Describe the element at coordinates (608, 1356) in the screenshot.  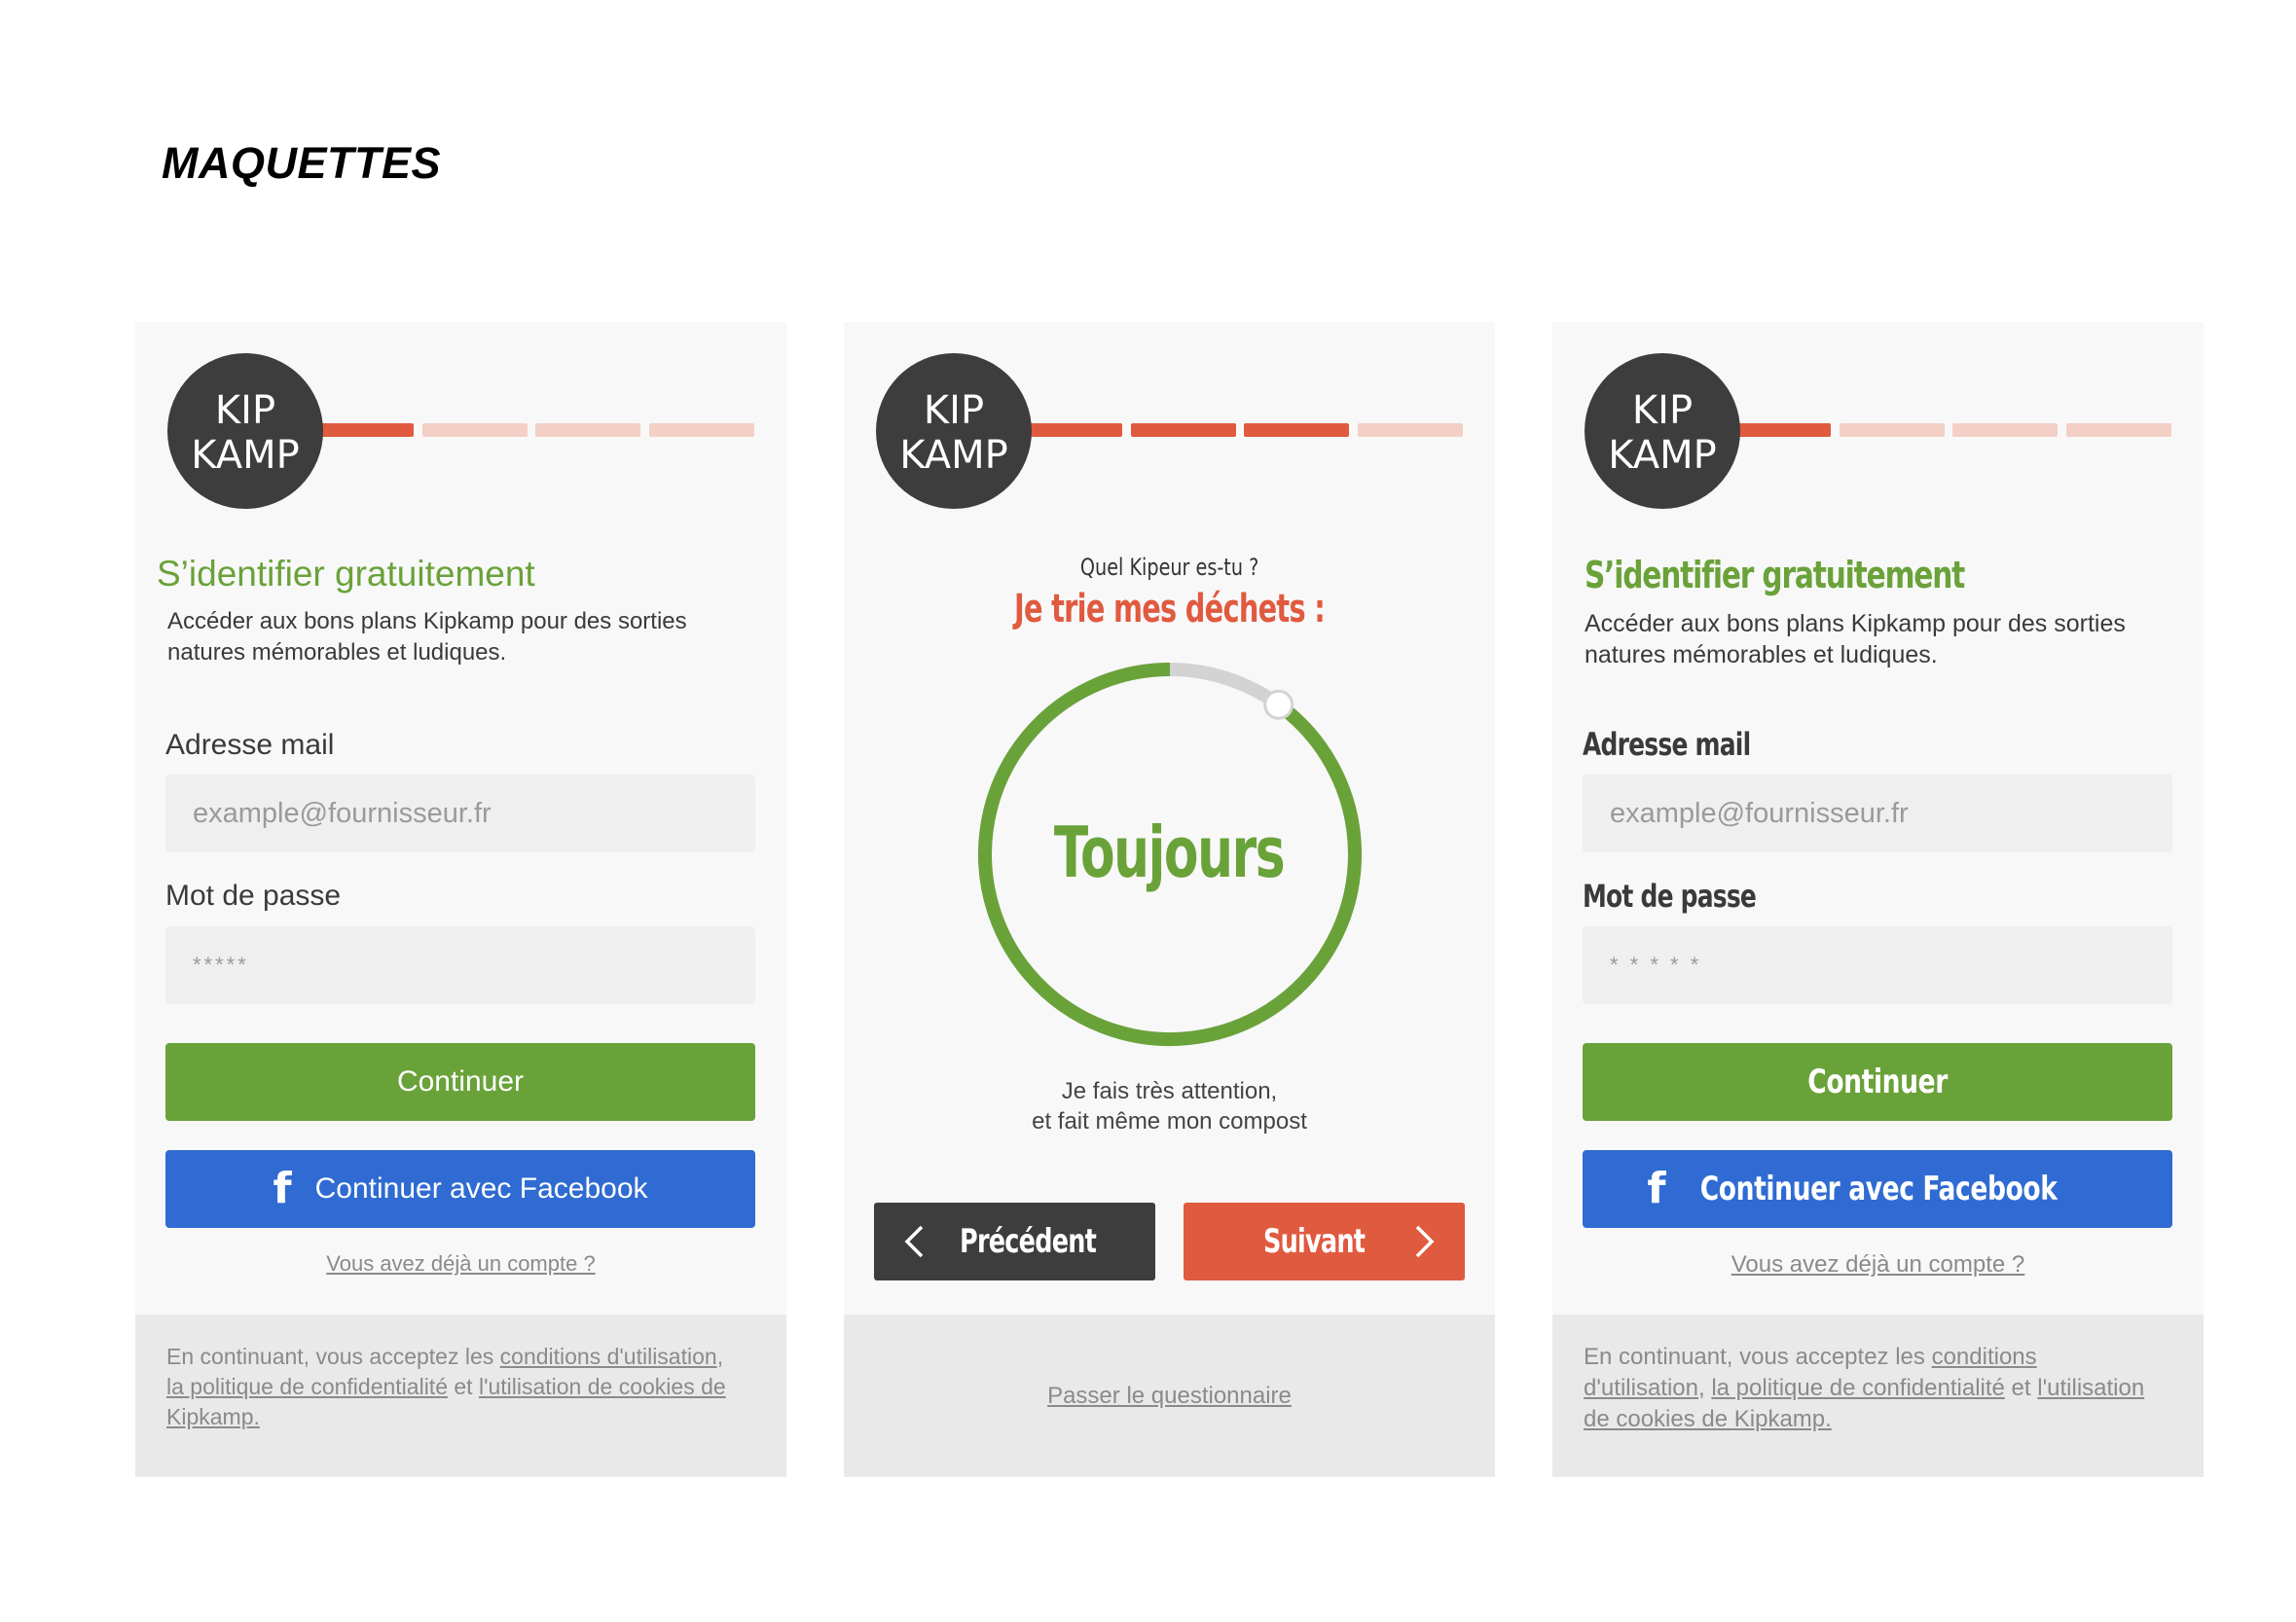
I see `terms-link: conditions d'utilisation` at that location.